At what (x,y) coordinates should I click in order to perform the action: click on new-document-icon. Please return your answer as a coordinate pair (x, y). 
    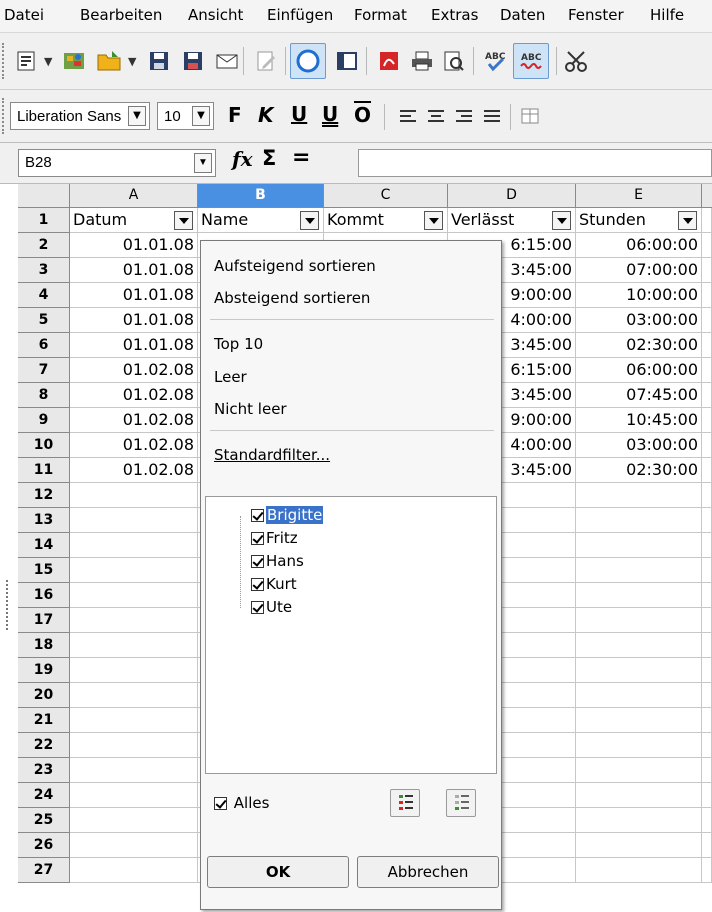
    Looking at the image, I should click on (26, 61).